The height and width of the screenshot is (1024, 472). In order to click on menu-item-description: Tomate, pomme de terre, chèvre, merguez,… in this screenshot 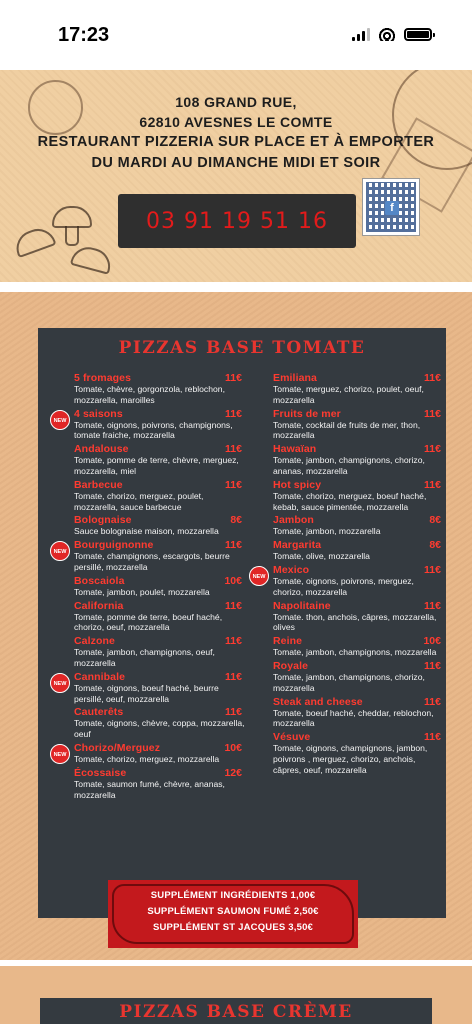, I will do `click(156, 465)`.